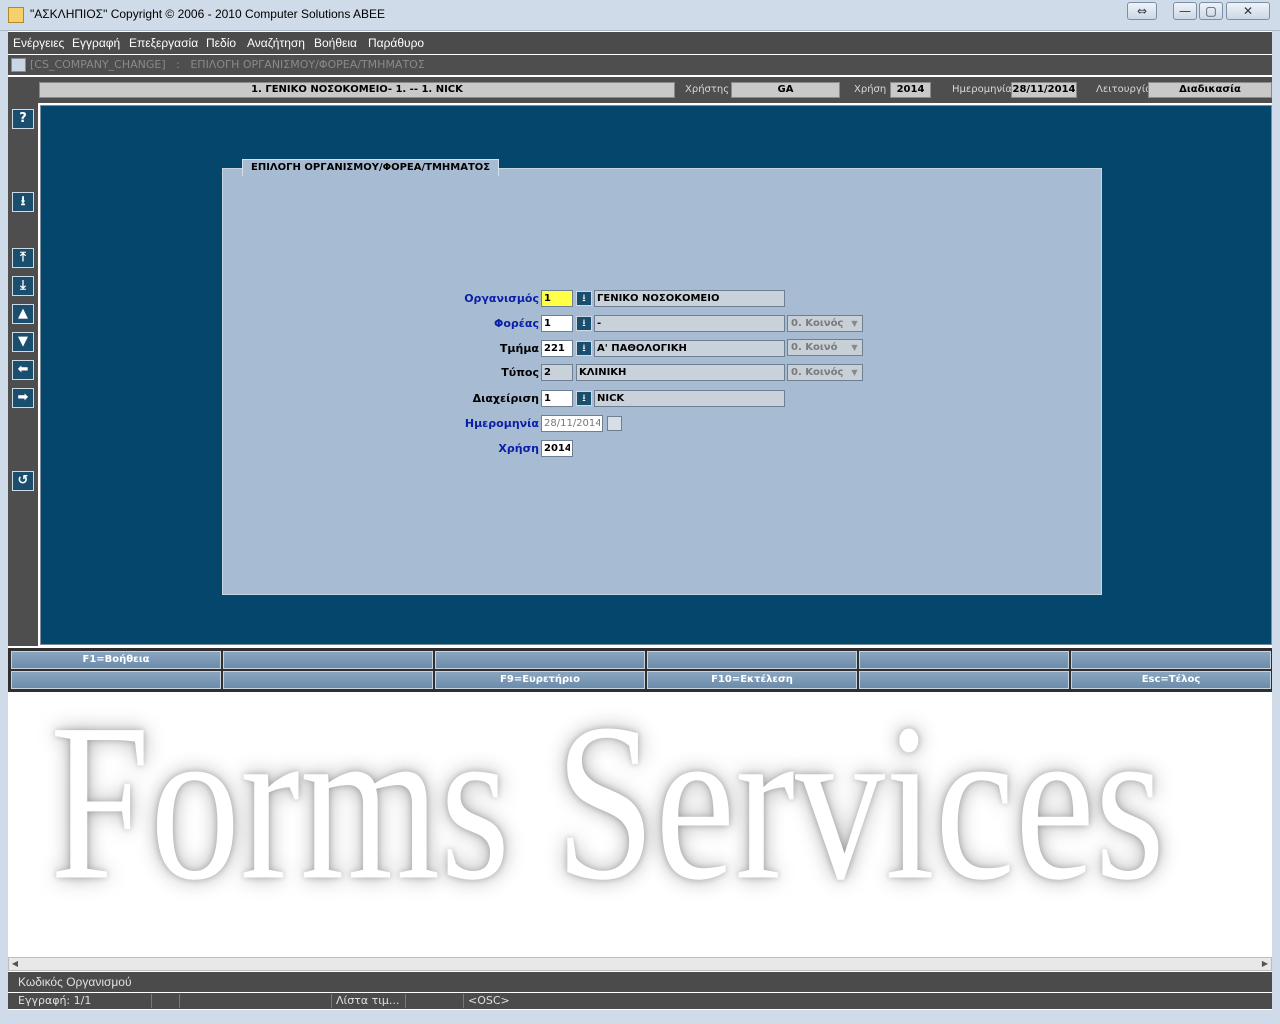  I want to click on foreas-type-select: 0. Κοινός ▼, so click(825, 323).